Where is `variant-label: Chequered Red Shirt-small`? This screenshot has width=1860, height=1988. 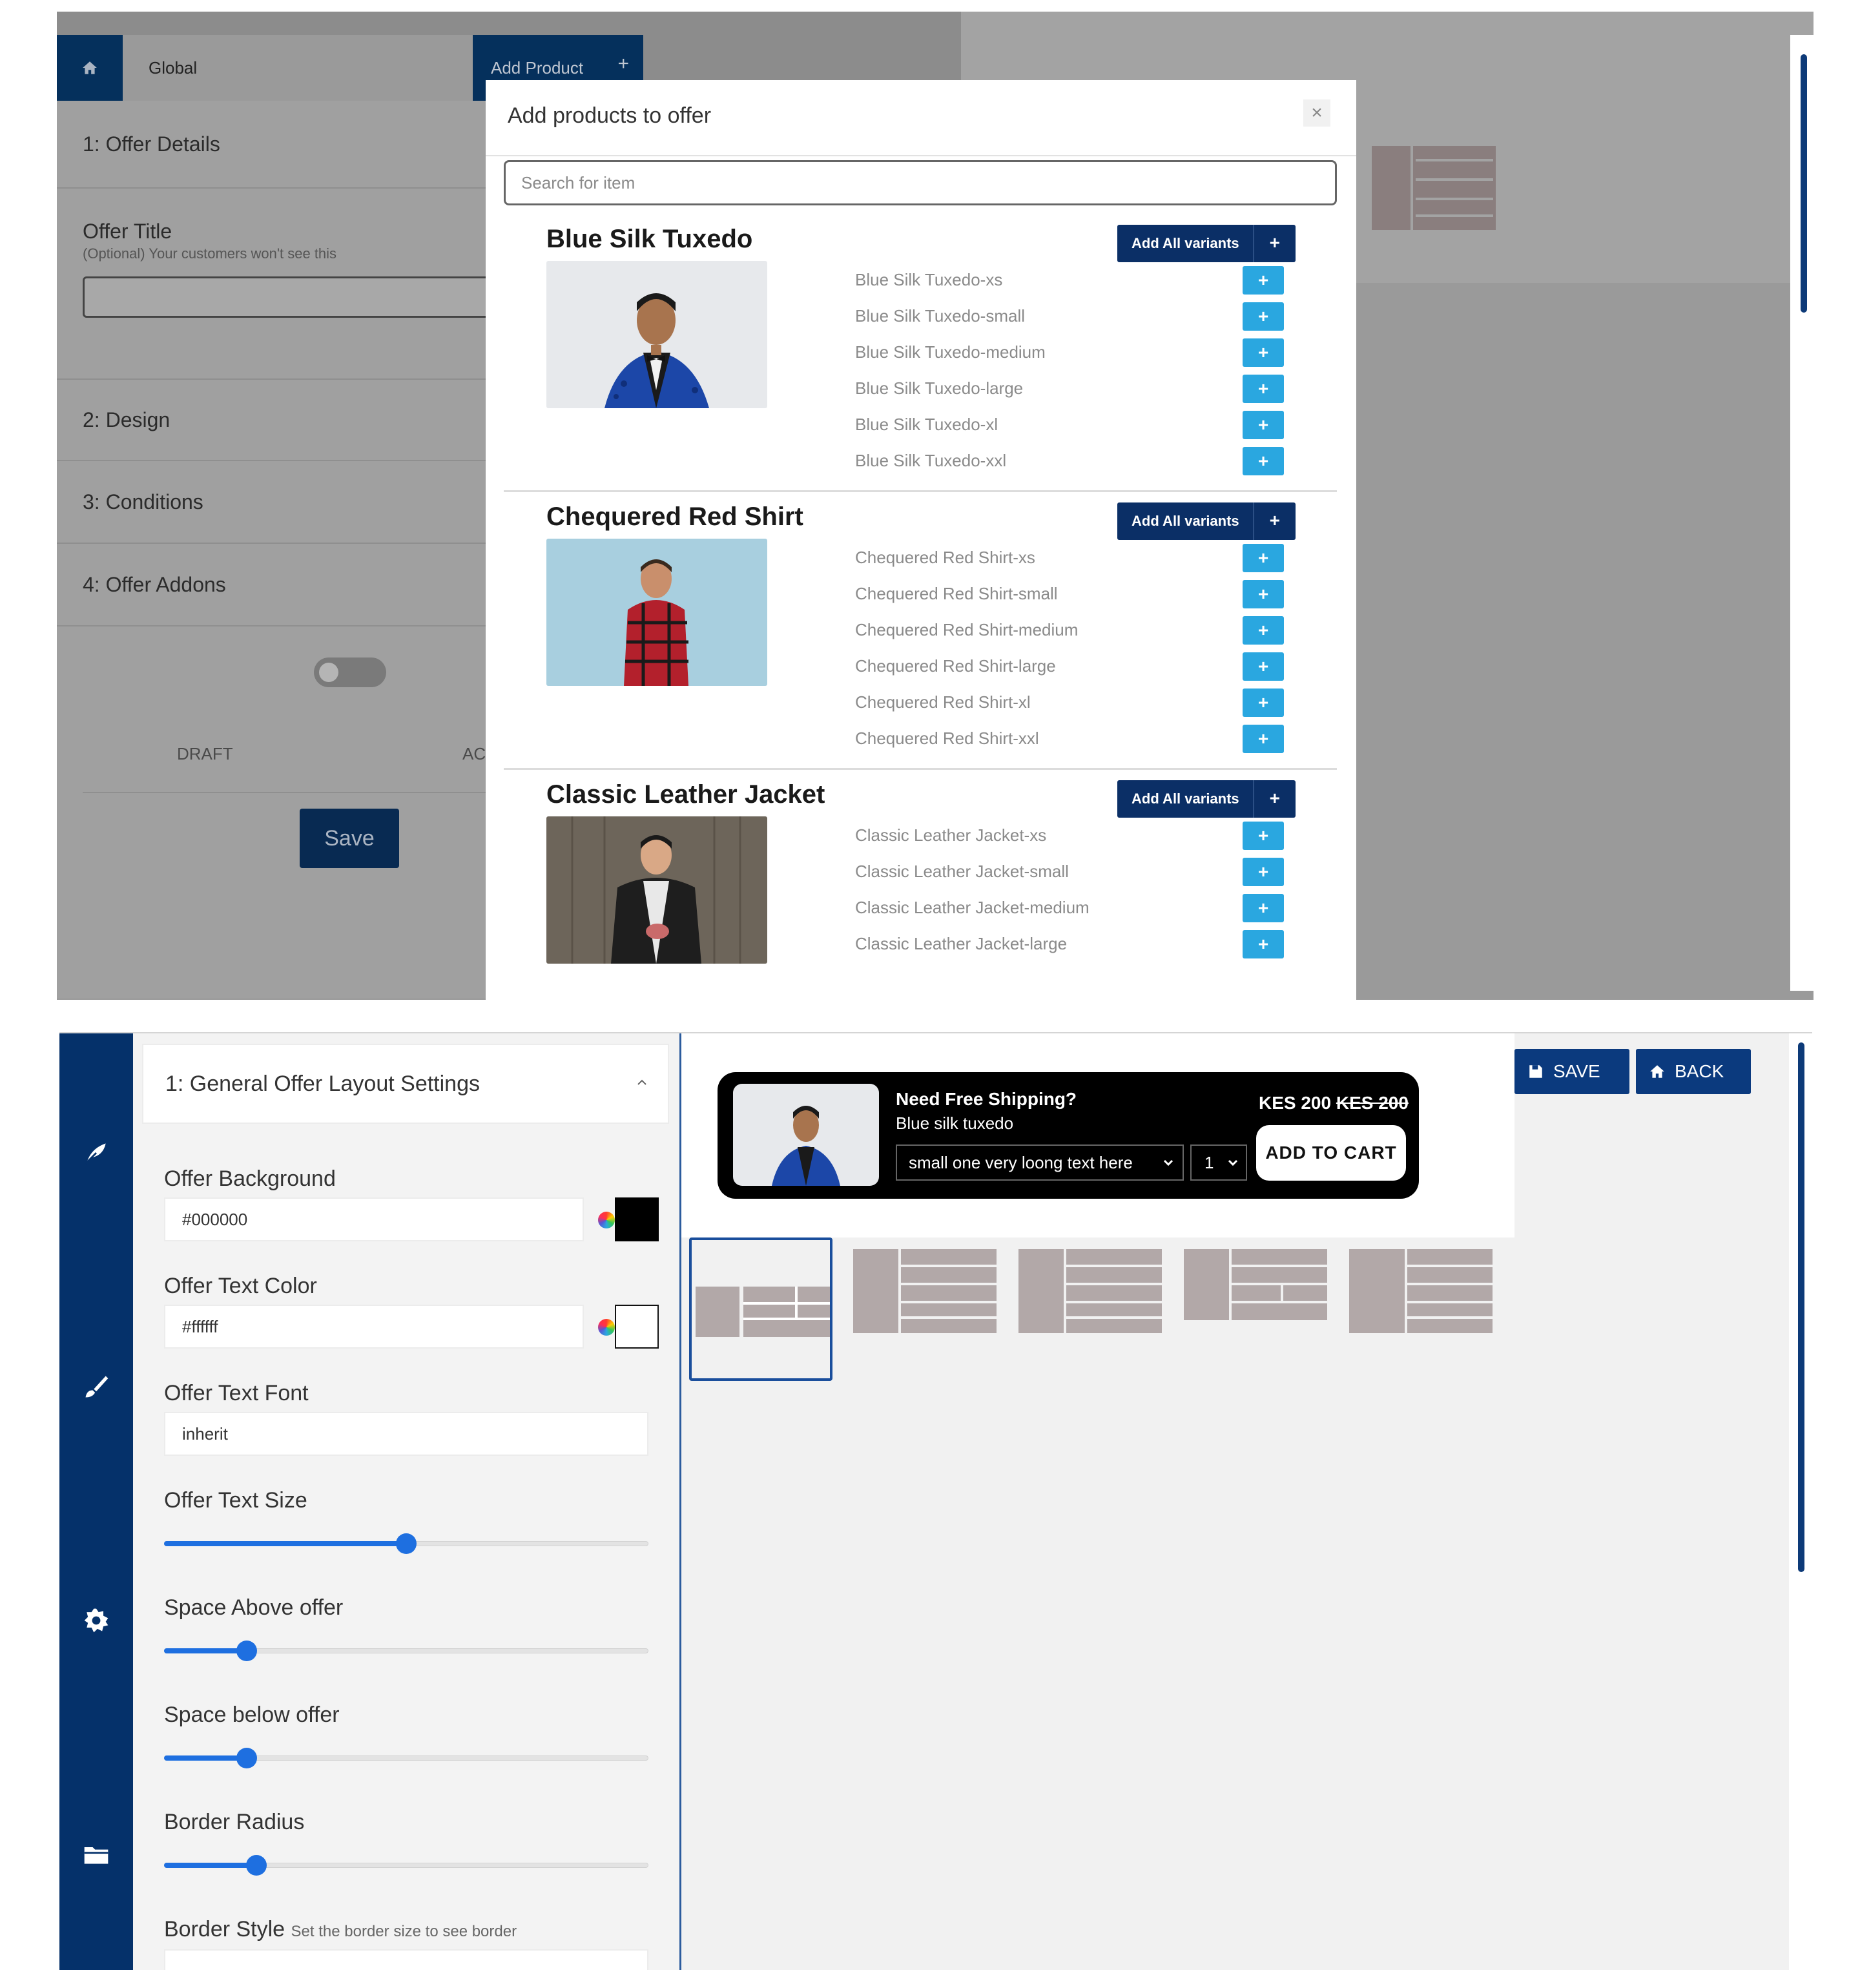
variant-label: Chequered Red Shirt-small is located at coordinates (956, 593).